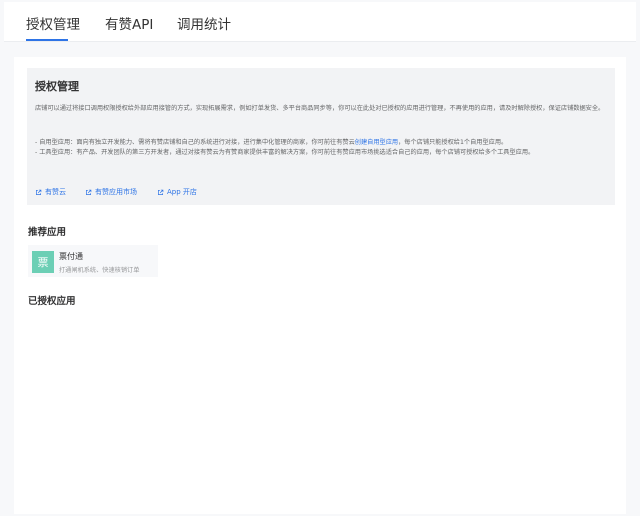 This screenshot has height=516, width=640. I want to click on create-self-use-app-link: 创建自用型应用, so click(376, 142).